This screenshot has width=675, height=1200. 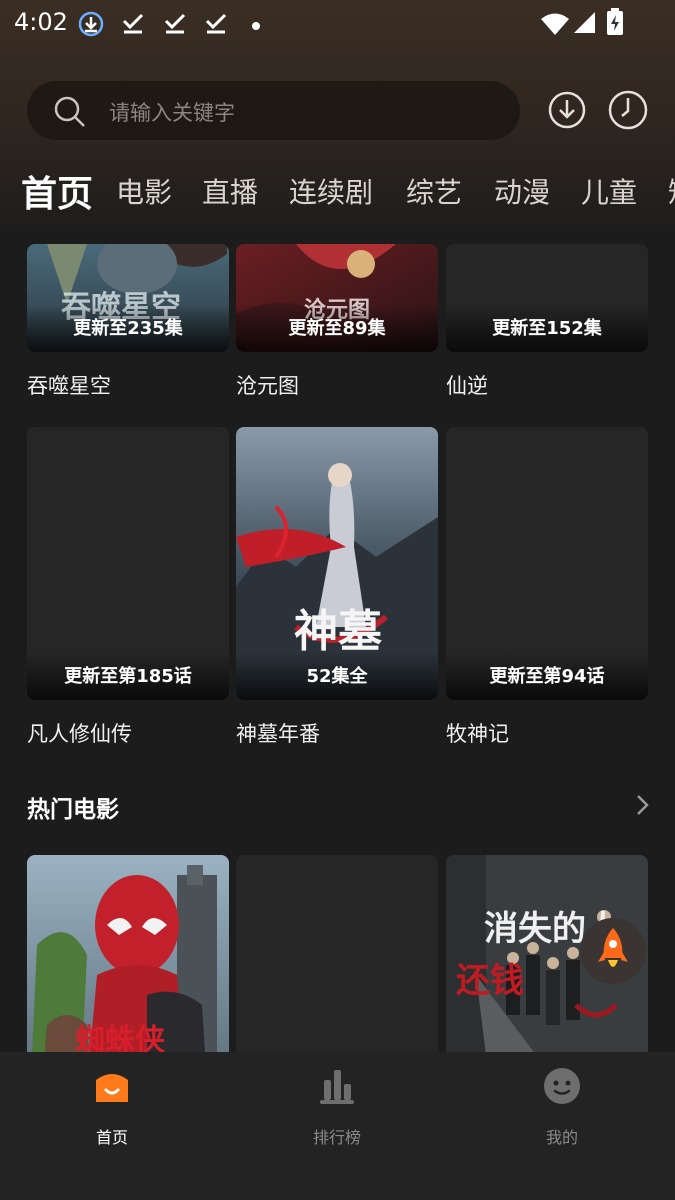 What do you see at coordinates (70, 114) in the screenshot?
I see `search-icon` at bounding box center [70, 114].